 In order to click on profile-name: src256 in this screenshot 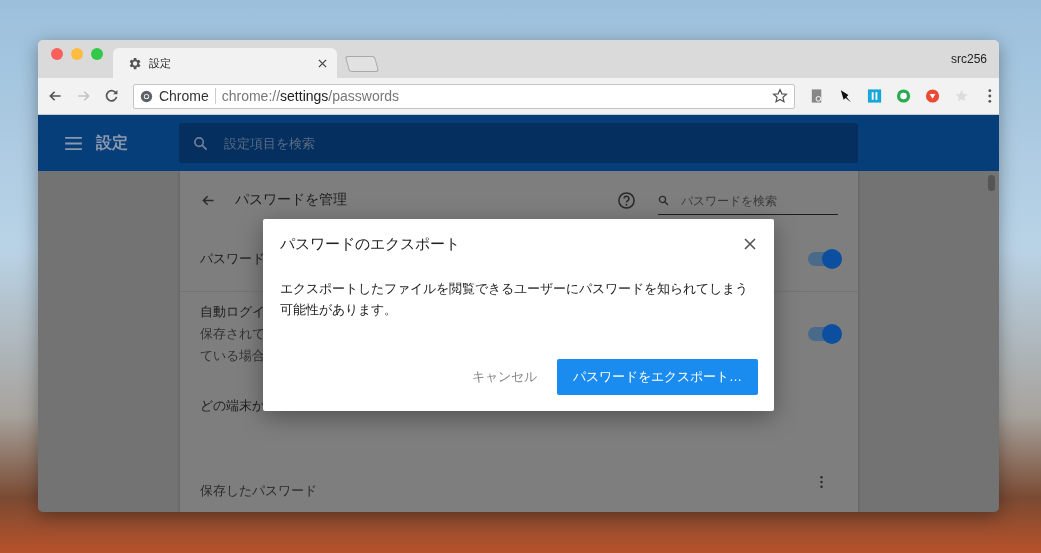, I will do `click(974, 59)`.